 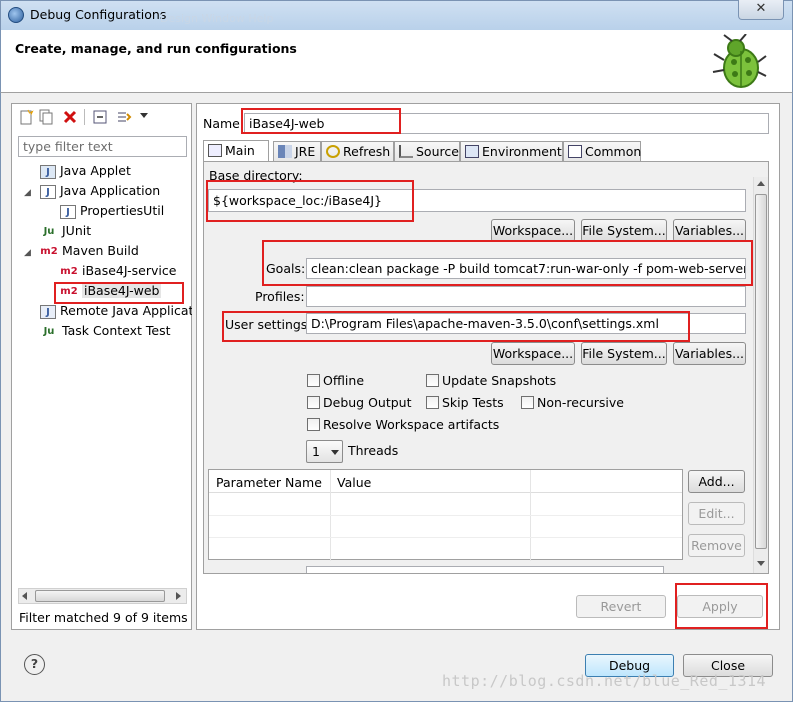 I want to click on junit-icon: Ju, so click(x=49, y=231).